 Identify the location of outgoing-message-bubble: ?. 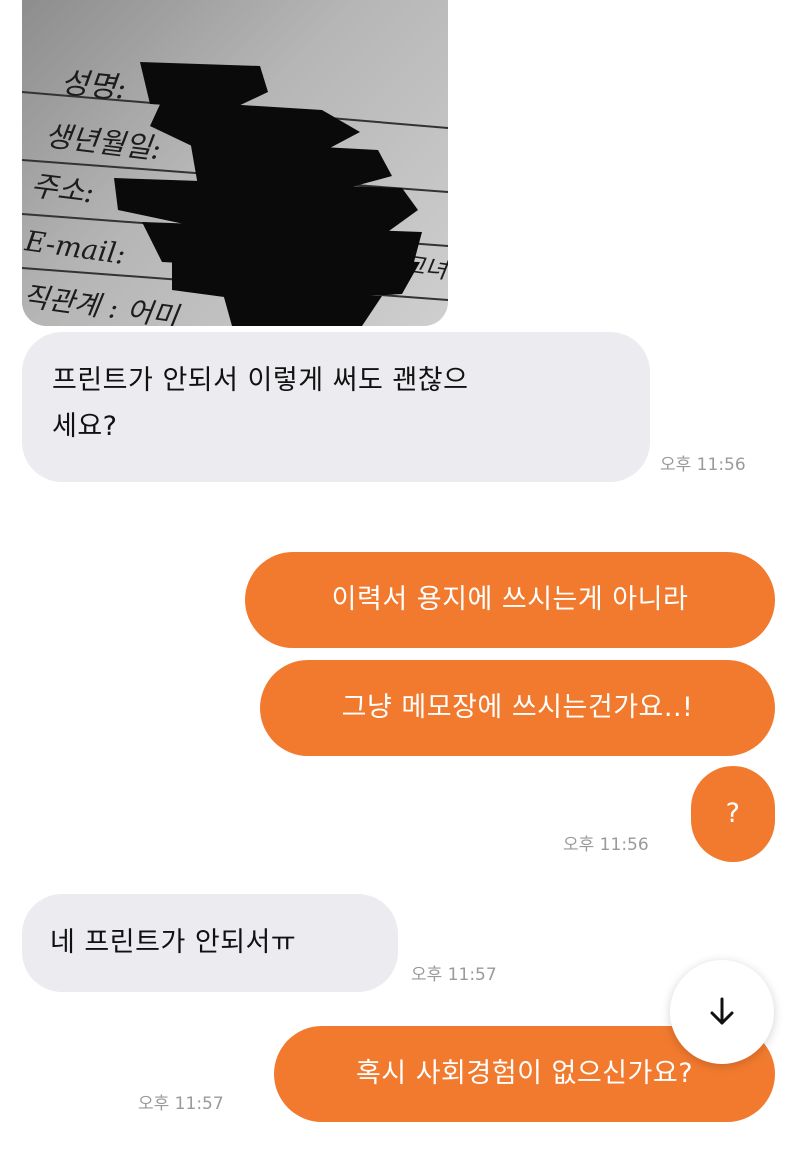
(733, 814).